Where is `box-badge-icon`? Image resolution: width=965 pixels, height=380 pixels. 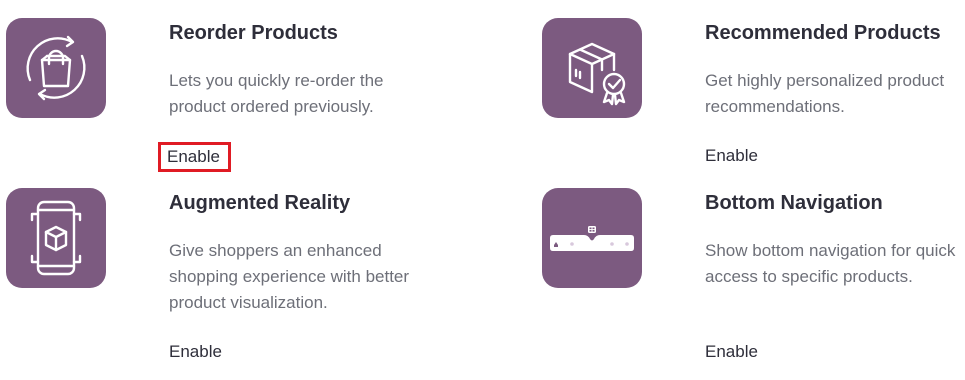
box-badge-icon is located at coordinates (592, 68).